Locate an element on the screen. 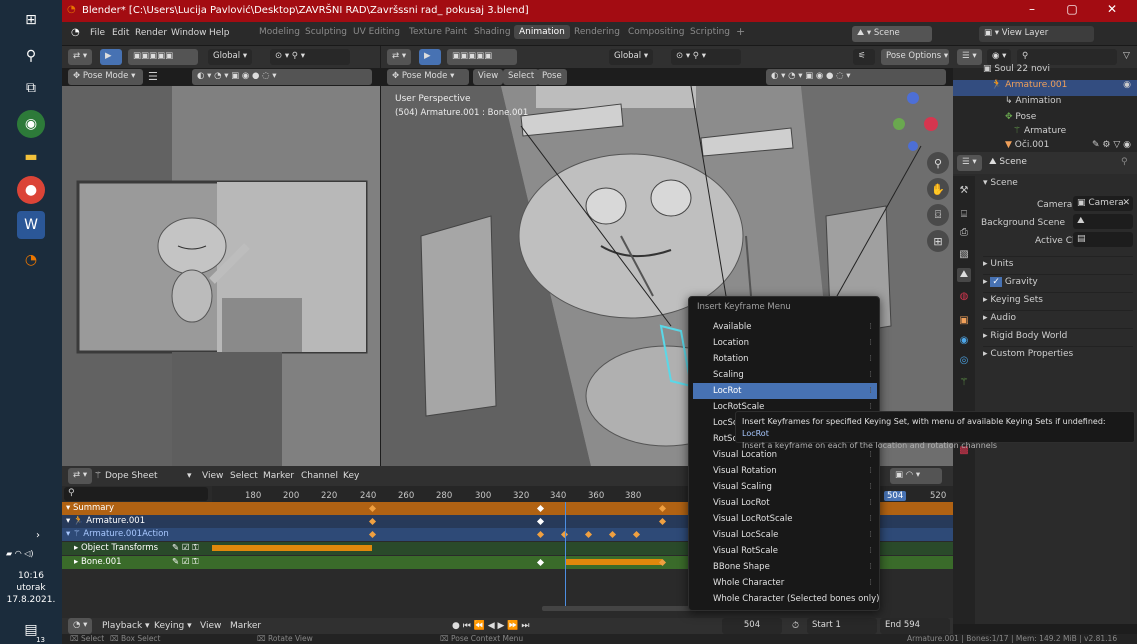 The width and height of the screenshot is (1137, 644). gravity-section: ▸ ✓ Gravity is located at coordinates (1058, 280).